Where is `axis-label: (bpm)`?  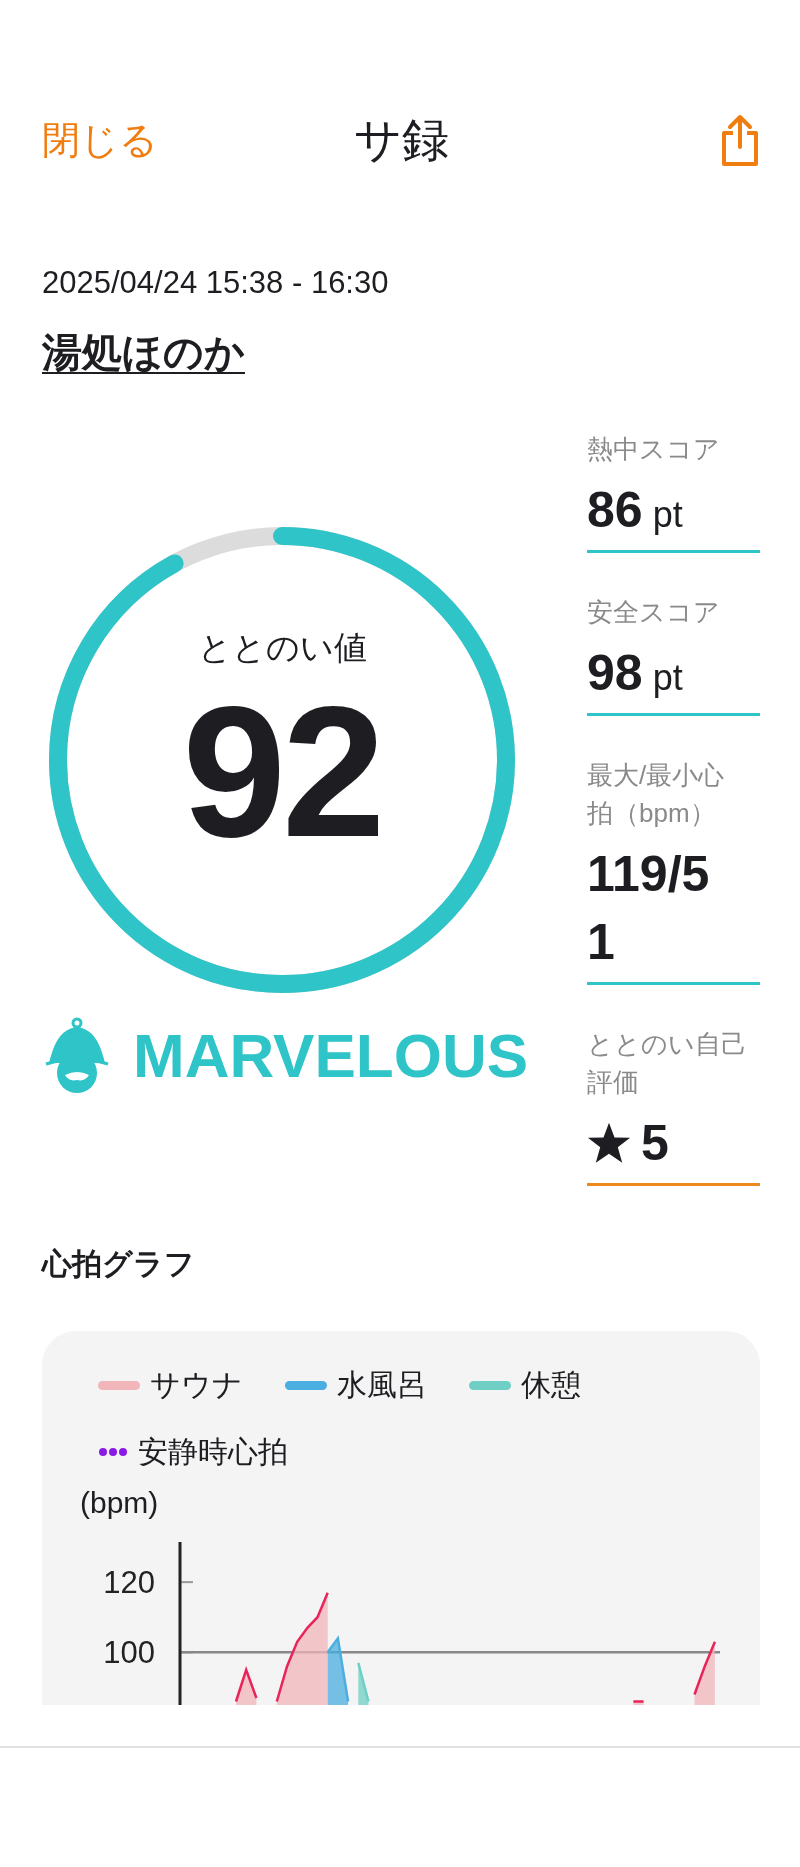 axis-label: (bpm) is located at coordinates (119, 1503).